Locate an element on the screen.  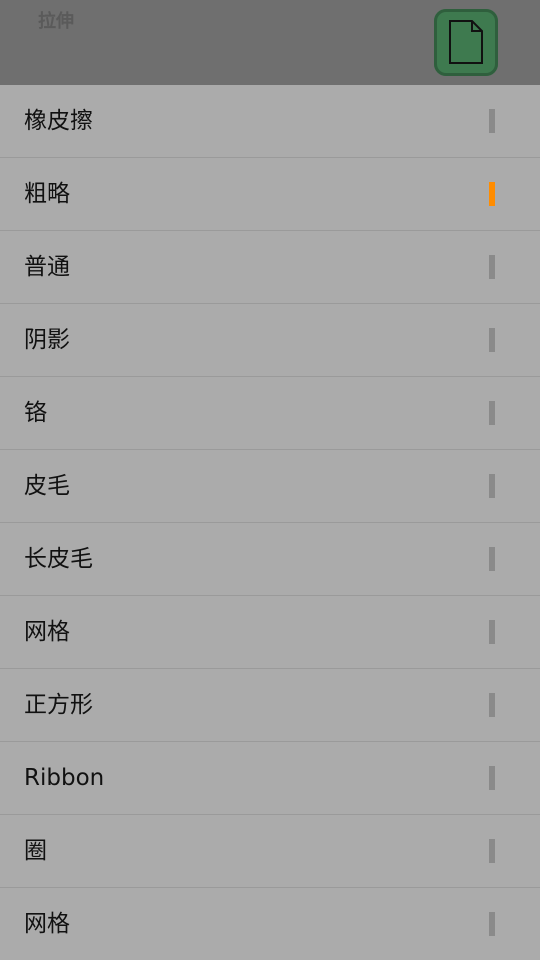
menu-item-5: 皮毛 is located at coordinates (270, 486).